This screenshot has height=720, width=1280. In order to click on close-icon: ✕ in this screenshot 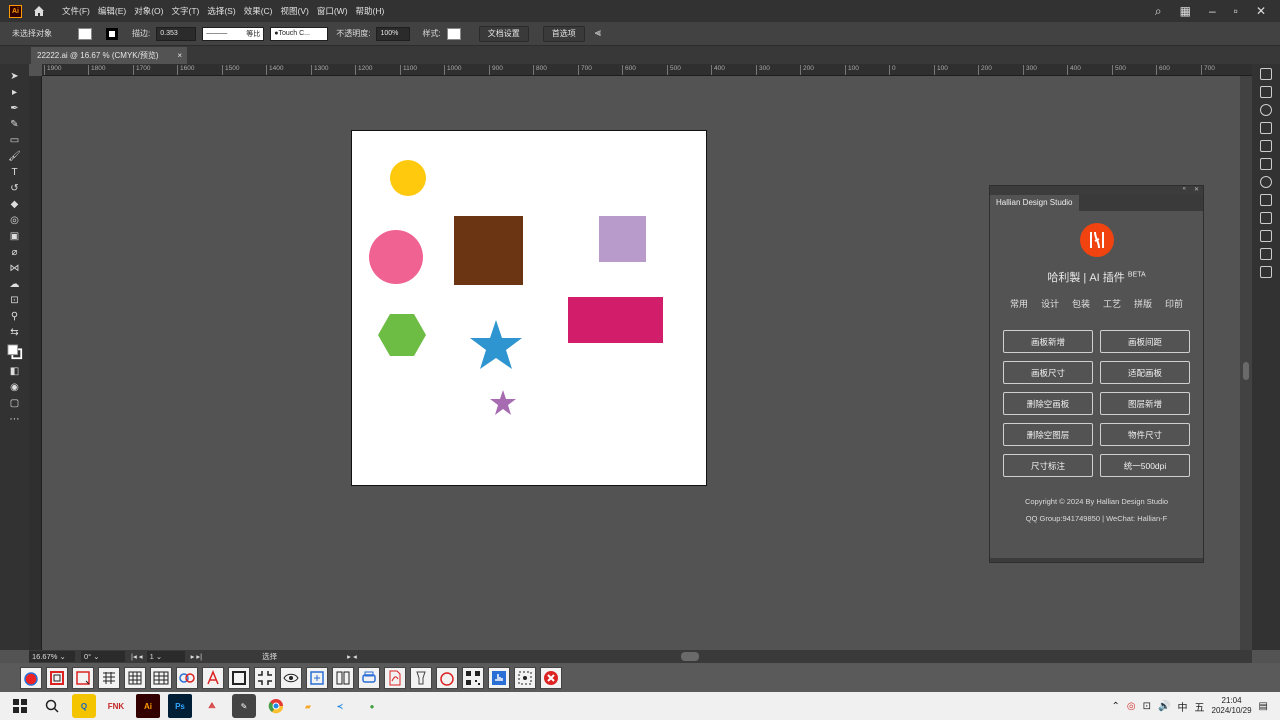, I will do `click(1261, 11)`.